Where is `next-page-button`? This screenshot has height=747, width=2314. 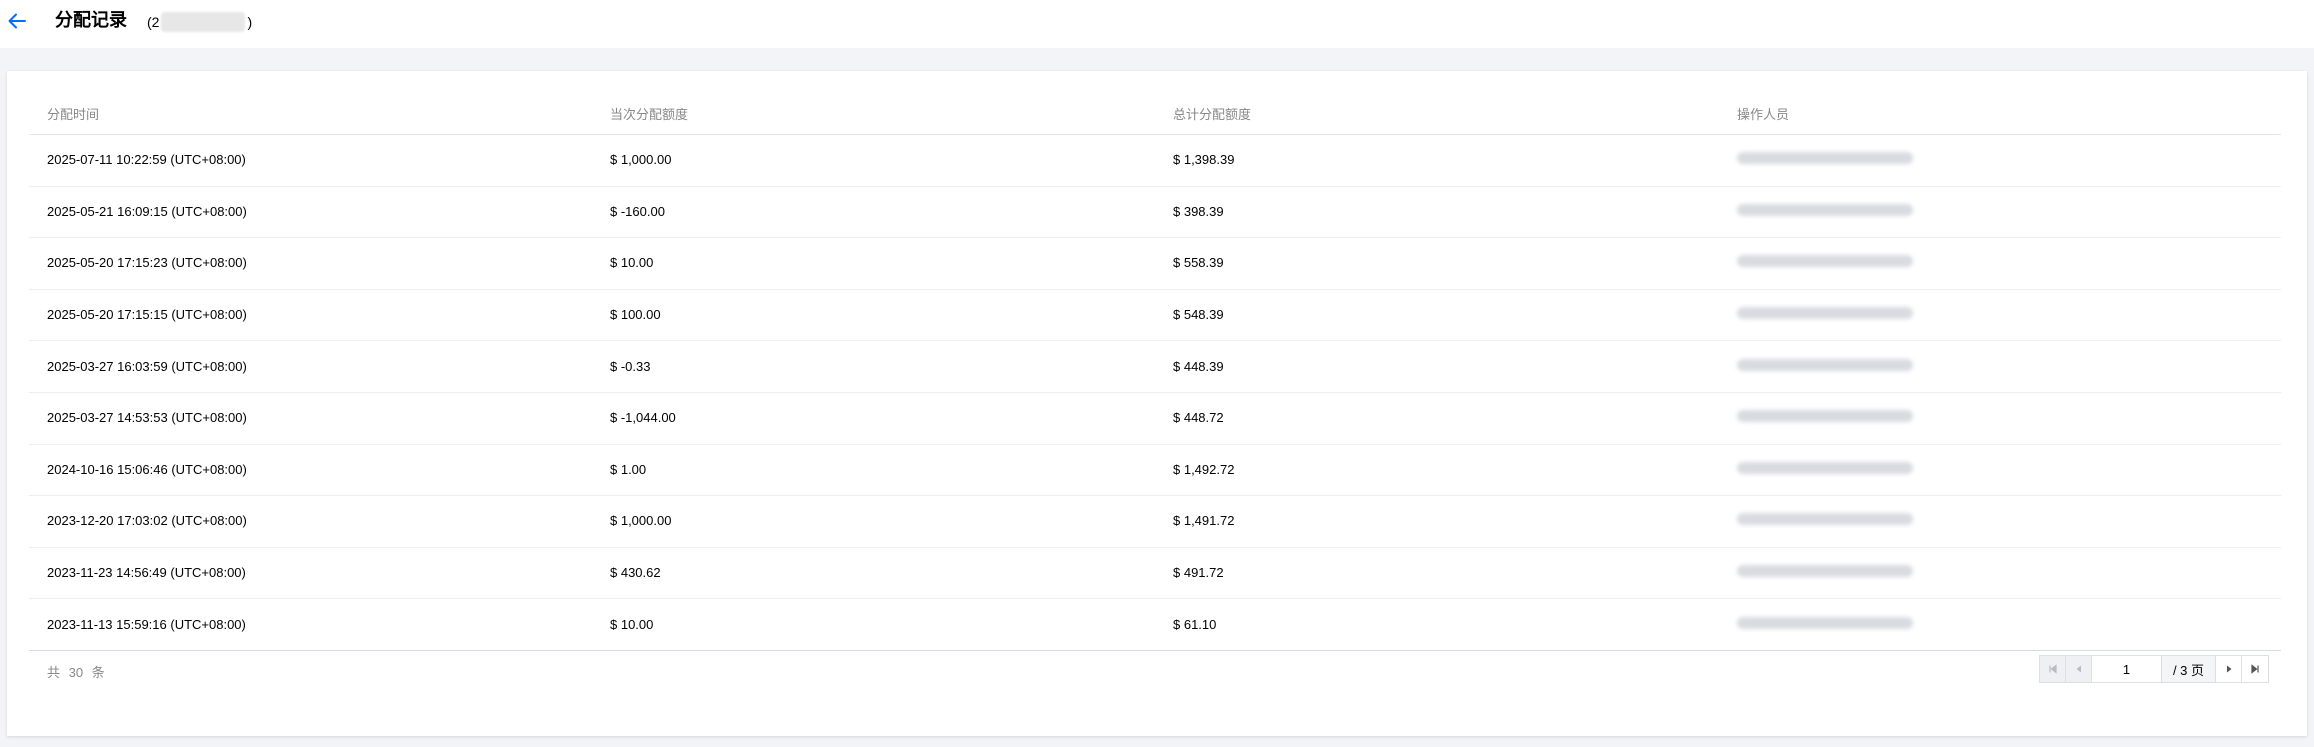 next-page-button is located at coordinates (2229, 669).